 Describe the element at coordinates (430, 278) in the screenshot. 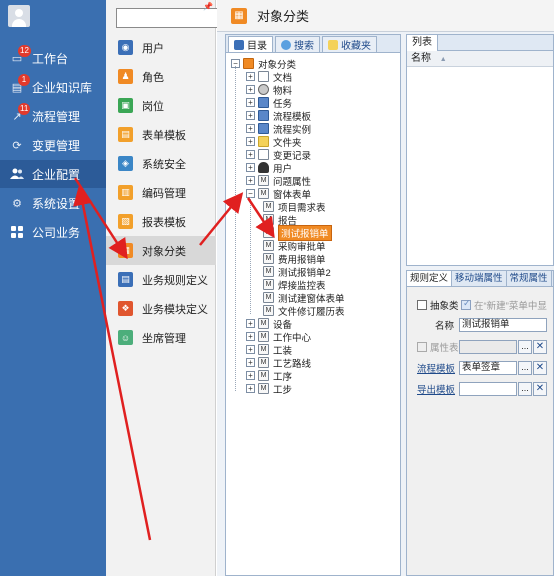

I see `tab-rule-definition: 规则定义` at that location.